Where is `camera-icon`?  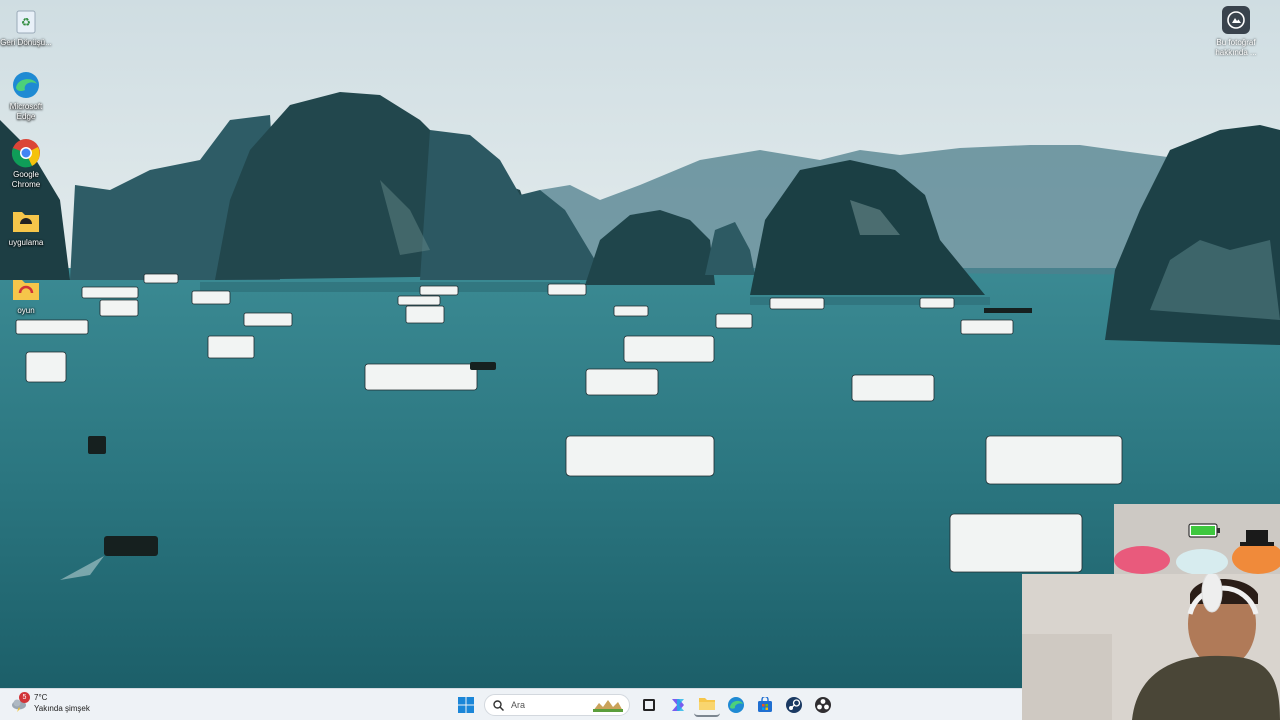 camera-icon is located at coordinates (1236, 20).